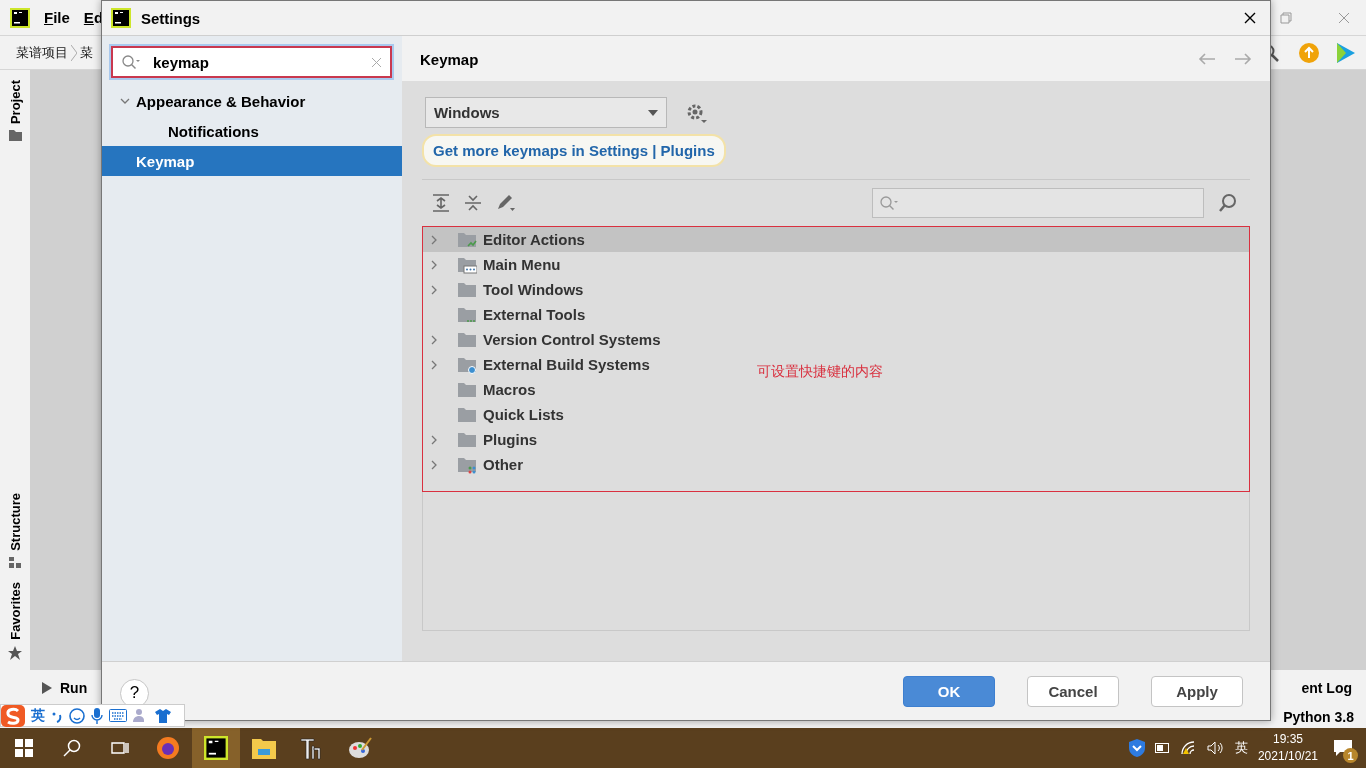 This screenshot has width=1366, height=768. Describe the element at coordinates (252, 101) in the screenshot. I see `settings-tree-item: Appearance & Behavior` at that location.